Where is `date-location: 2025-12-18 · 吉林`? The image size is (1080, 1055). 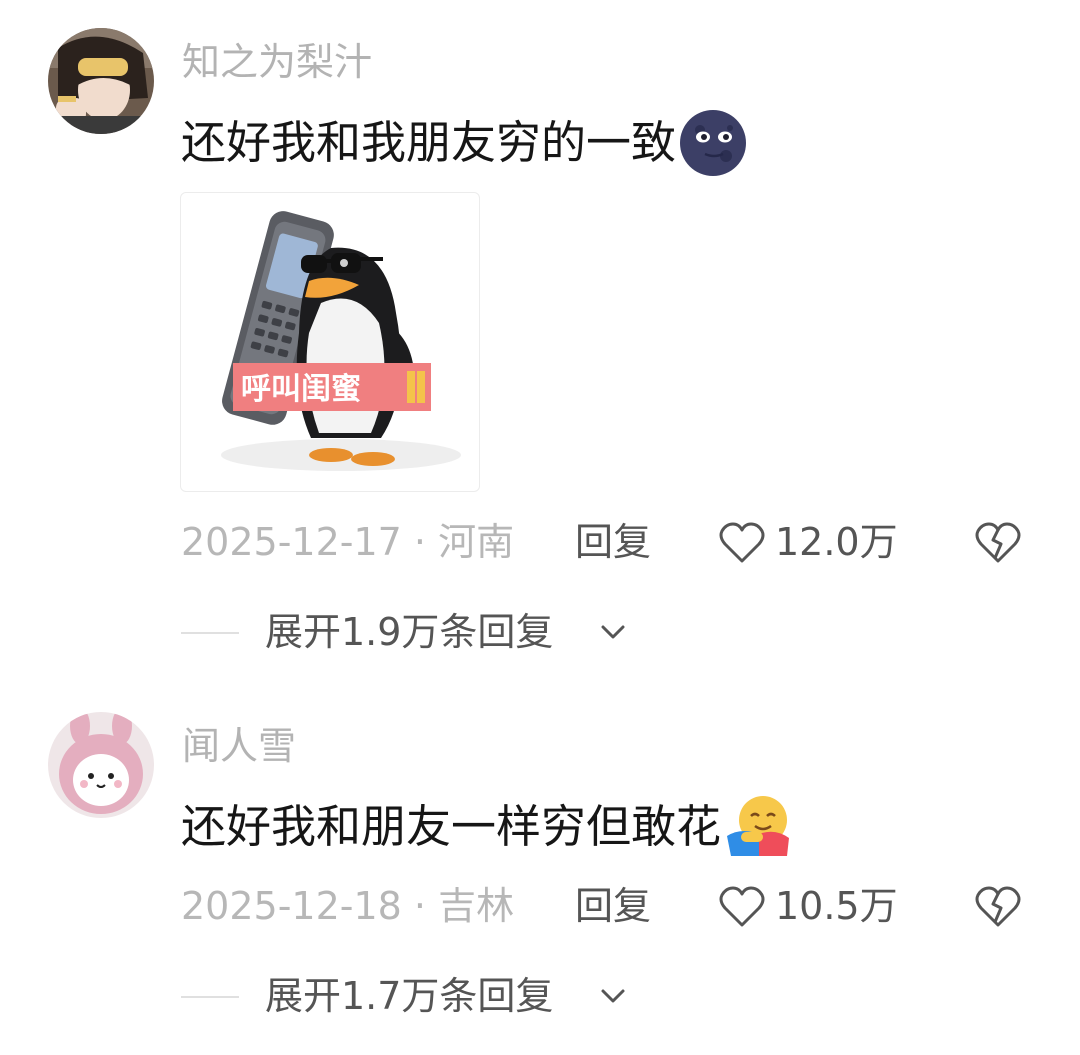
date-location: 2025-12-18 · 吉林 is located at coordinates (348, 906).